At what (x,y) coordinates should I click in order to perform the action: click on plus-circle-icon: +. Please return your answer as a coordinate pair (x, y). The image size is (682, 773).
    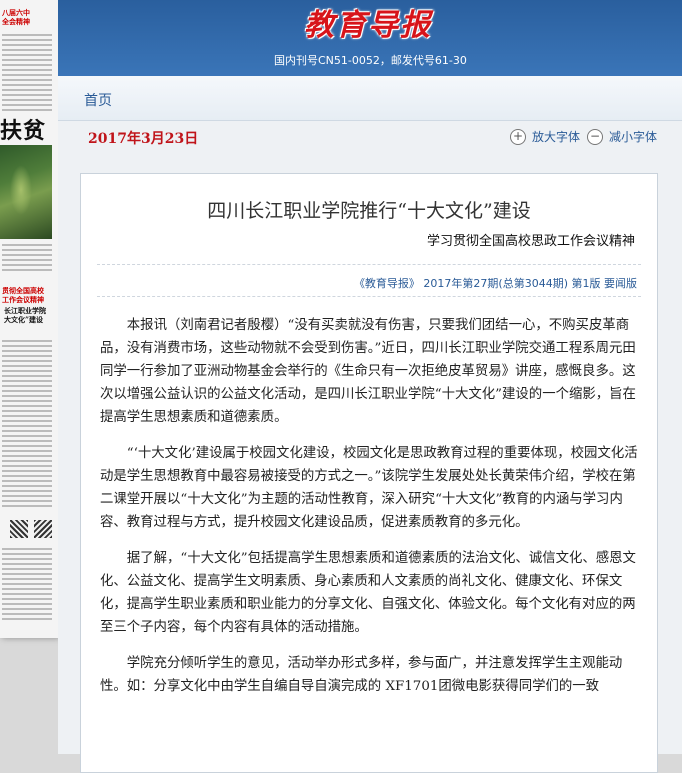
    Looking at the image, I should click on (518, 136).